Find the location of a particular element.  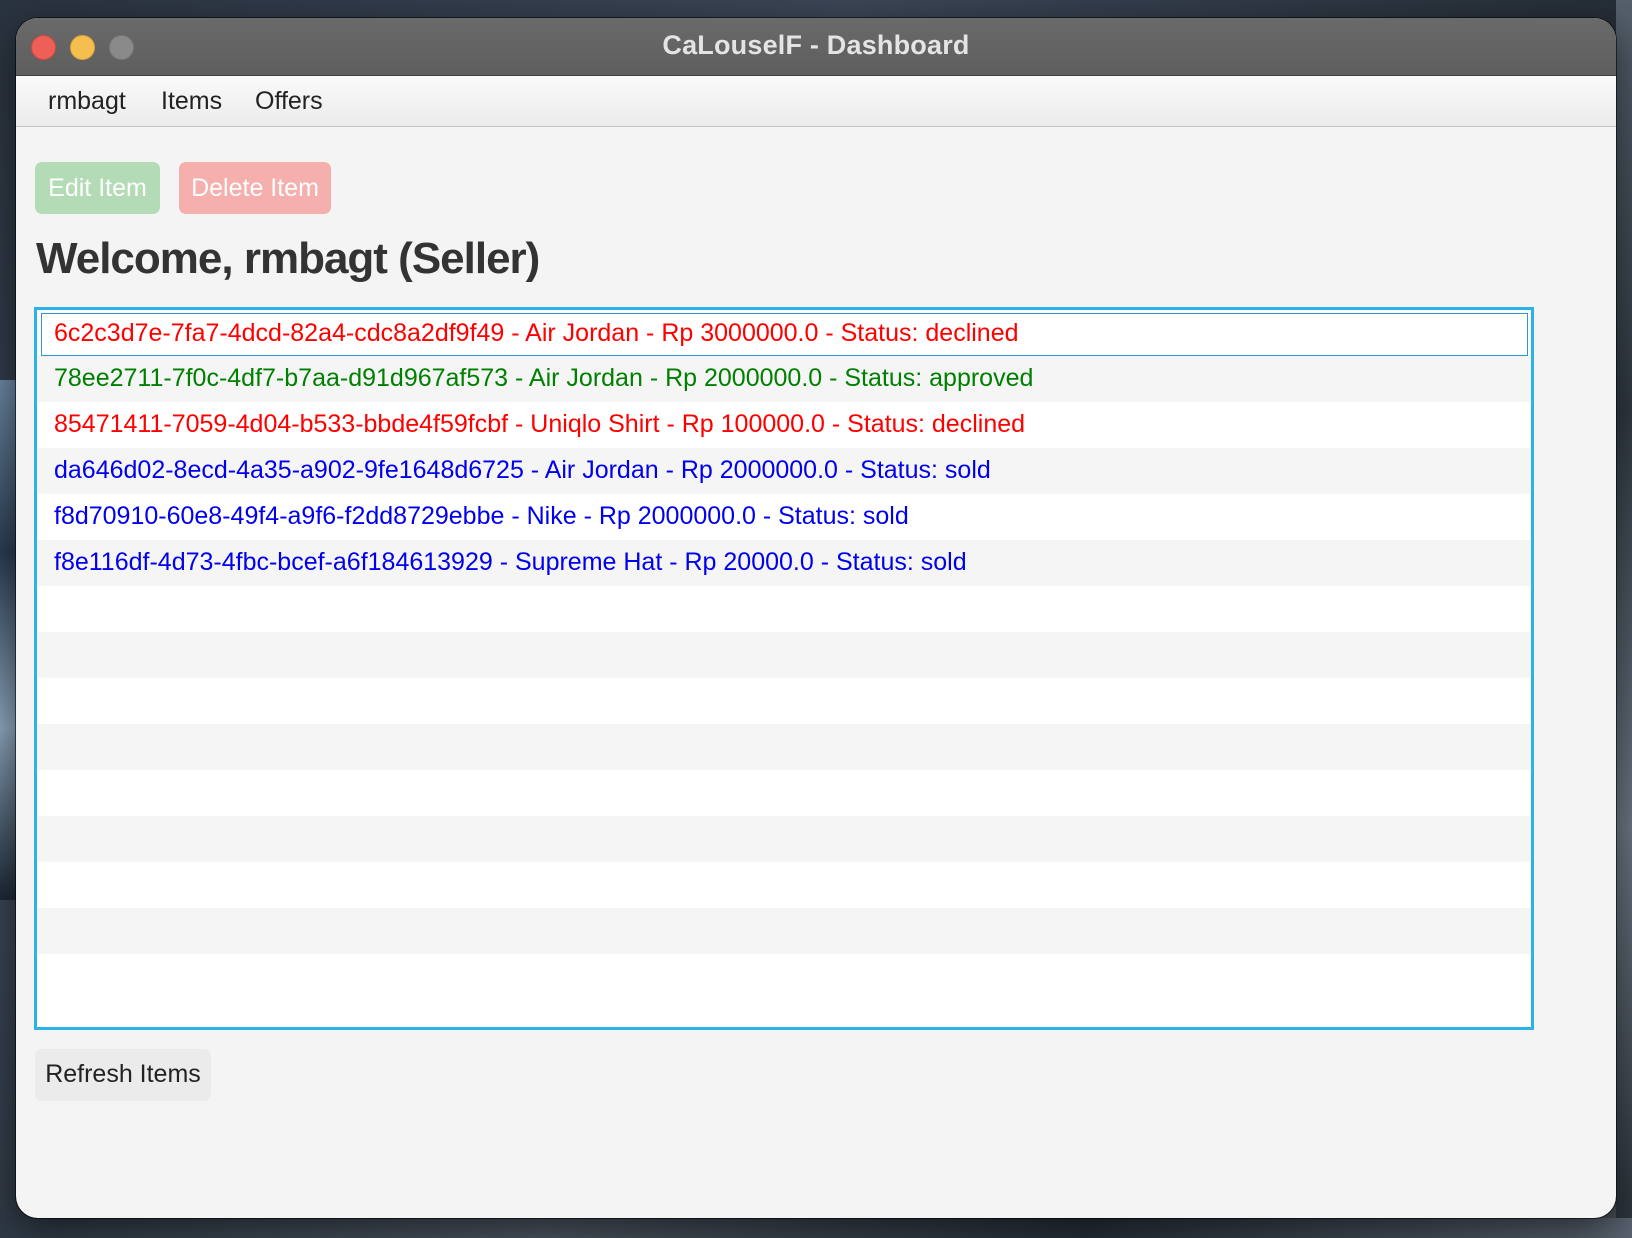

menu-offers: Offers is located at coordinates (289, 101).